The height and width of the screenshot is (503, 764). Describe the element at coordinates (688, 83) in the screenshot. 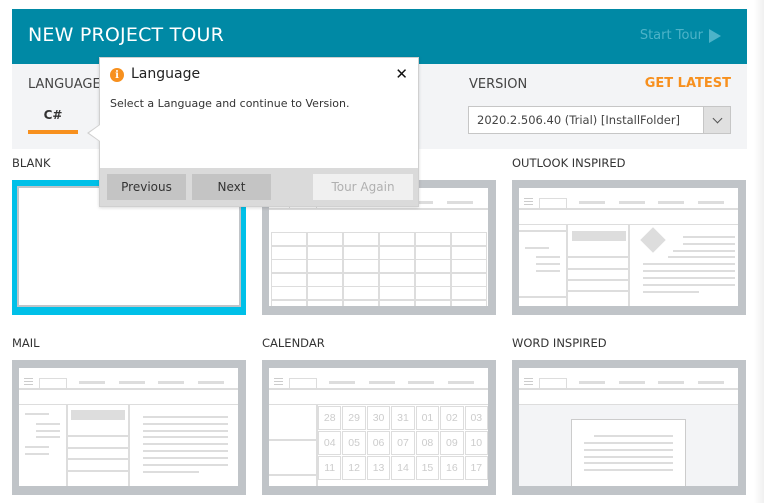

I see `get-latest-link: GET LATEST` at that location.